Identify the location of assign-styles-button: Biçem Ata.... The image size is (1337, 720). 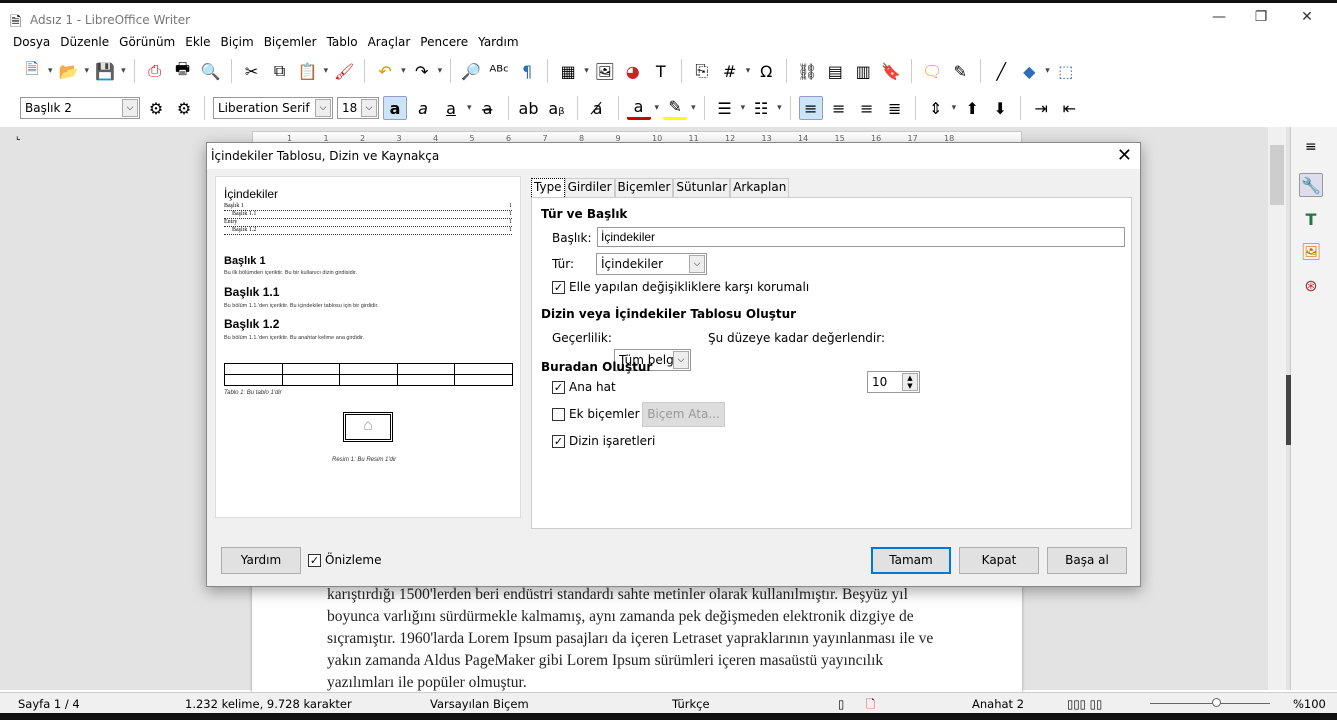
(683, 414).